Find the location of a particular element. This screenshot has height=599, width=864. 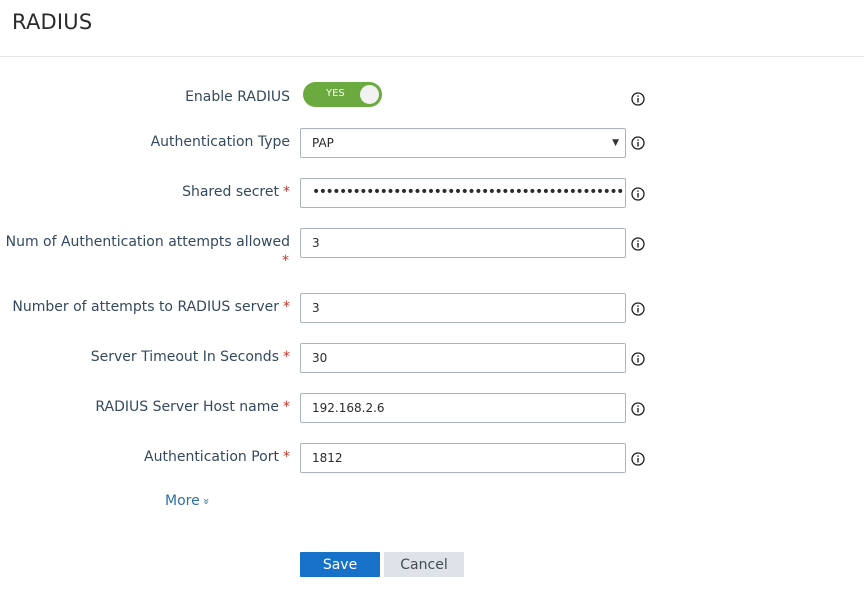

dropdown-arrow-icon: ▼ is located at coordinates (615, 143).